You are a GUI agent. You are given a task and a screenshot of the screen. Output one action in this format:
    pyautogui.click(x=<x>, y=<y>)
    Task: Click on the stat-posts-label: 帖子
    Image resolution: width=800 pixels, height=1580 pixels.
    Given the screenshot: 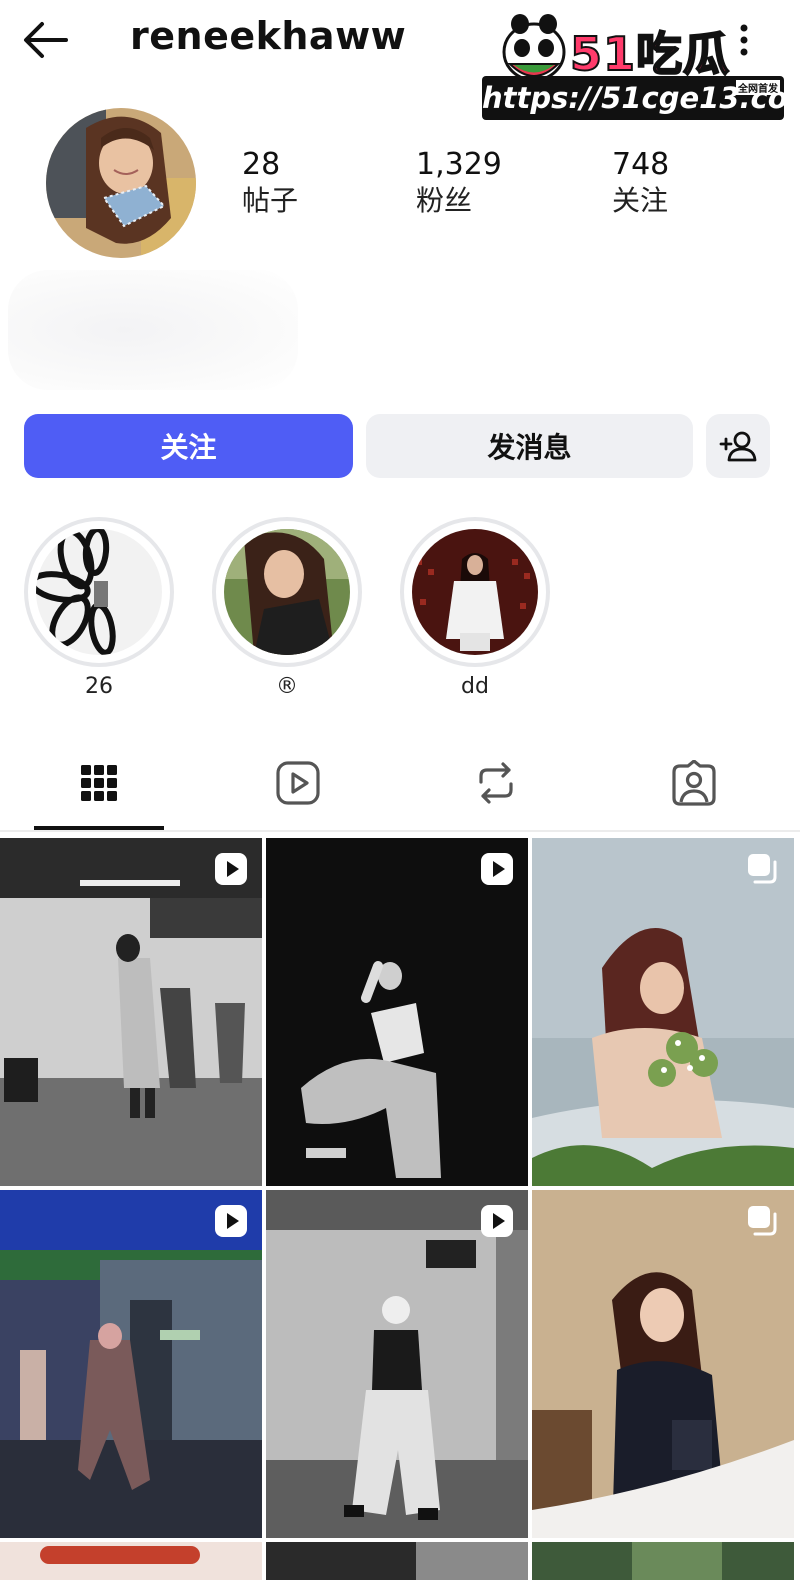 What is the action you would take?
    pyautogui.click(x=270, y=200)
    